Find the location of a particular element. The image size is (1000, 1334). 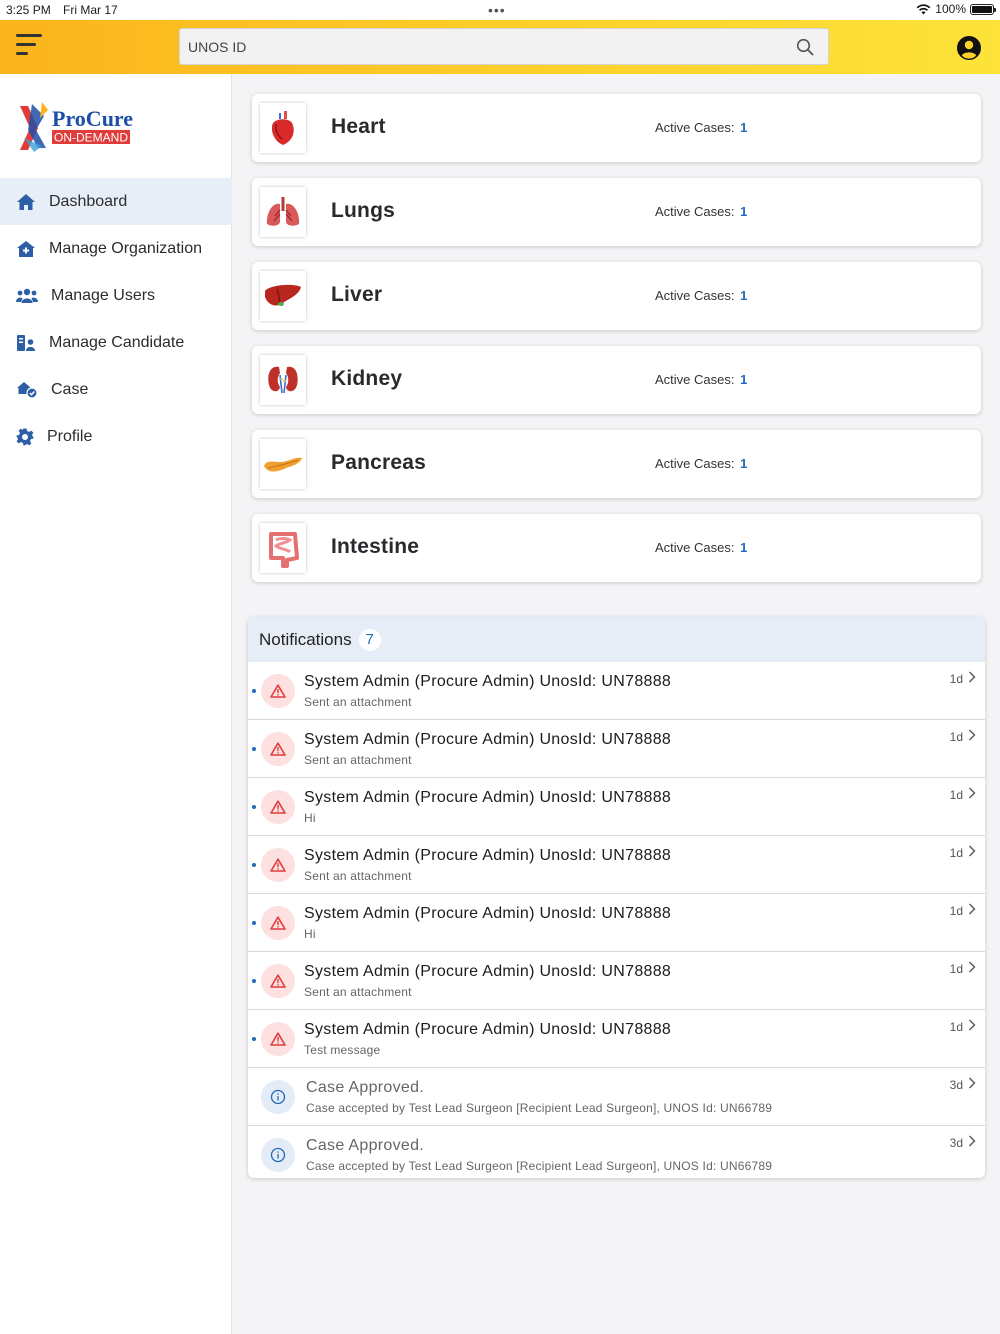

multitasking-dots-icon: ••• is located at coordinates (497, 10).